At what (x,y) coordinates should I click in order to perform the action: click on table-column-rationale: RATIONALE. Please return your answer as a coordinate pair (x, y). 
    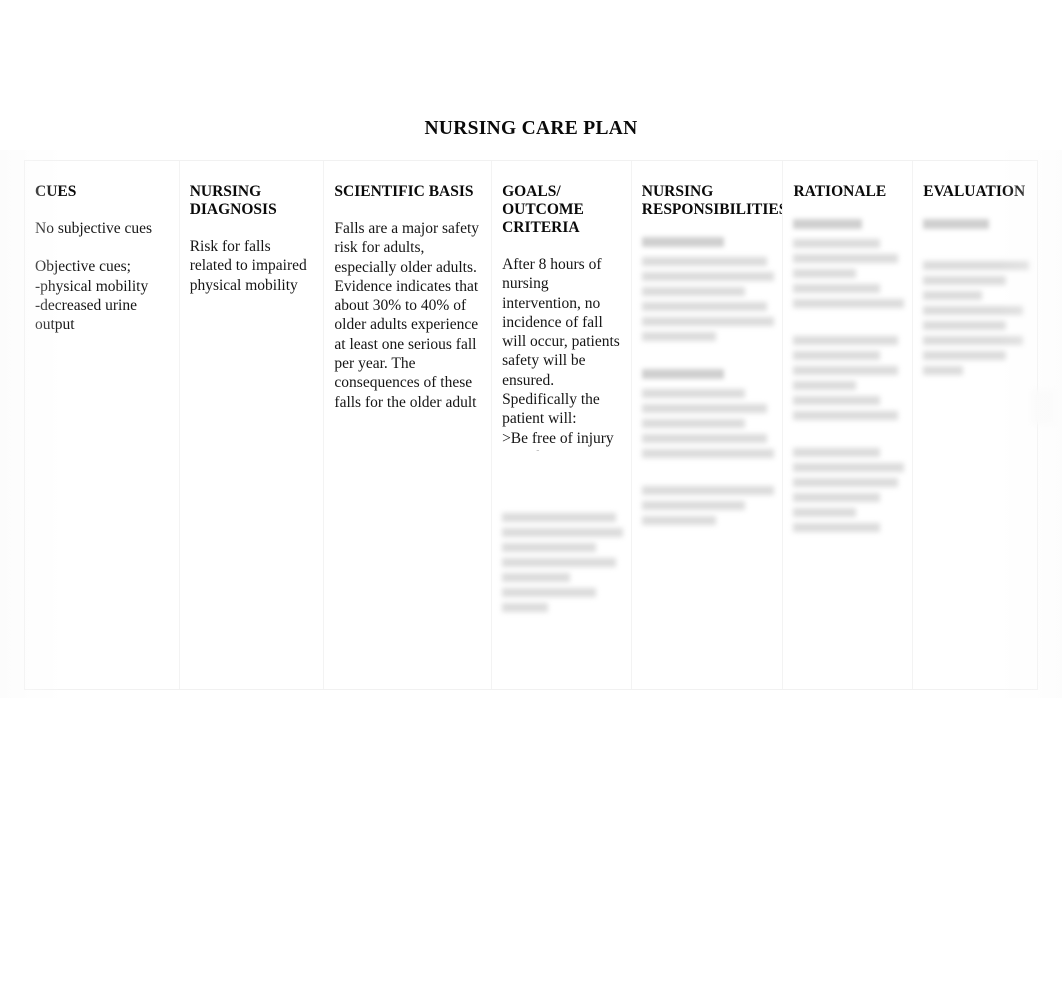
    Looking at the image, I should click on (848, 425).